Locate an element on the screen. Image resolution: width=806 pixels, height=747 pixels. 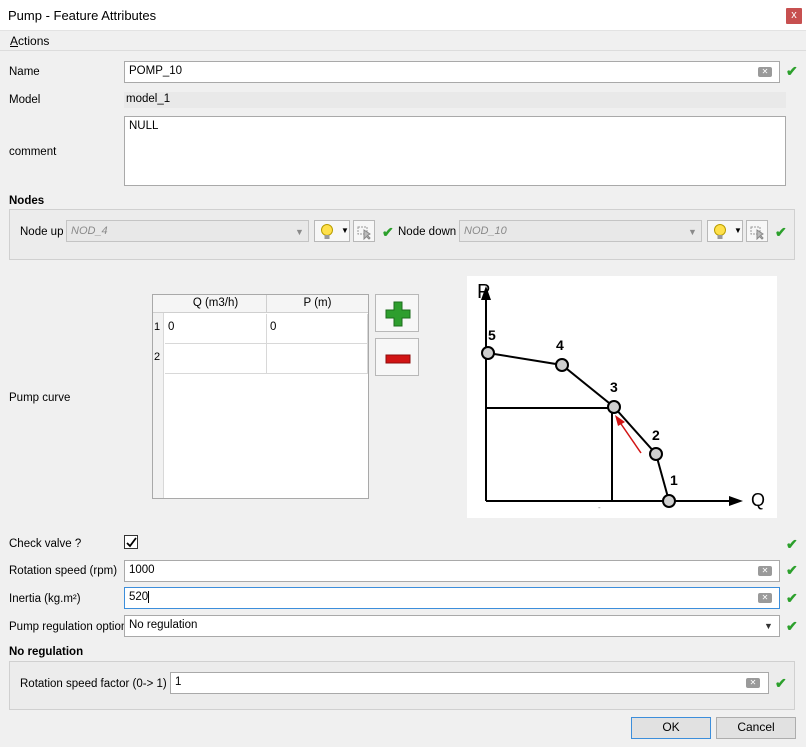
speed-factor-label: Rotation speed factor (0-> 1) is located at coordinates (93, 684).